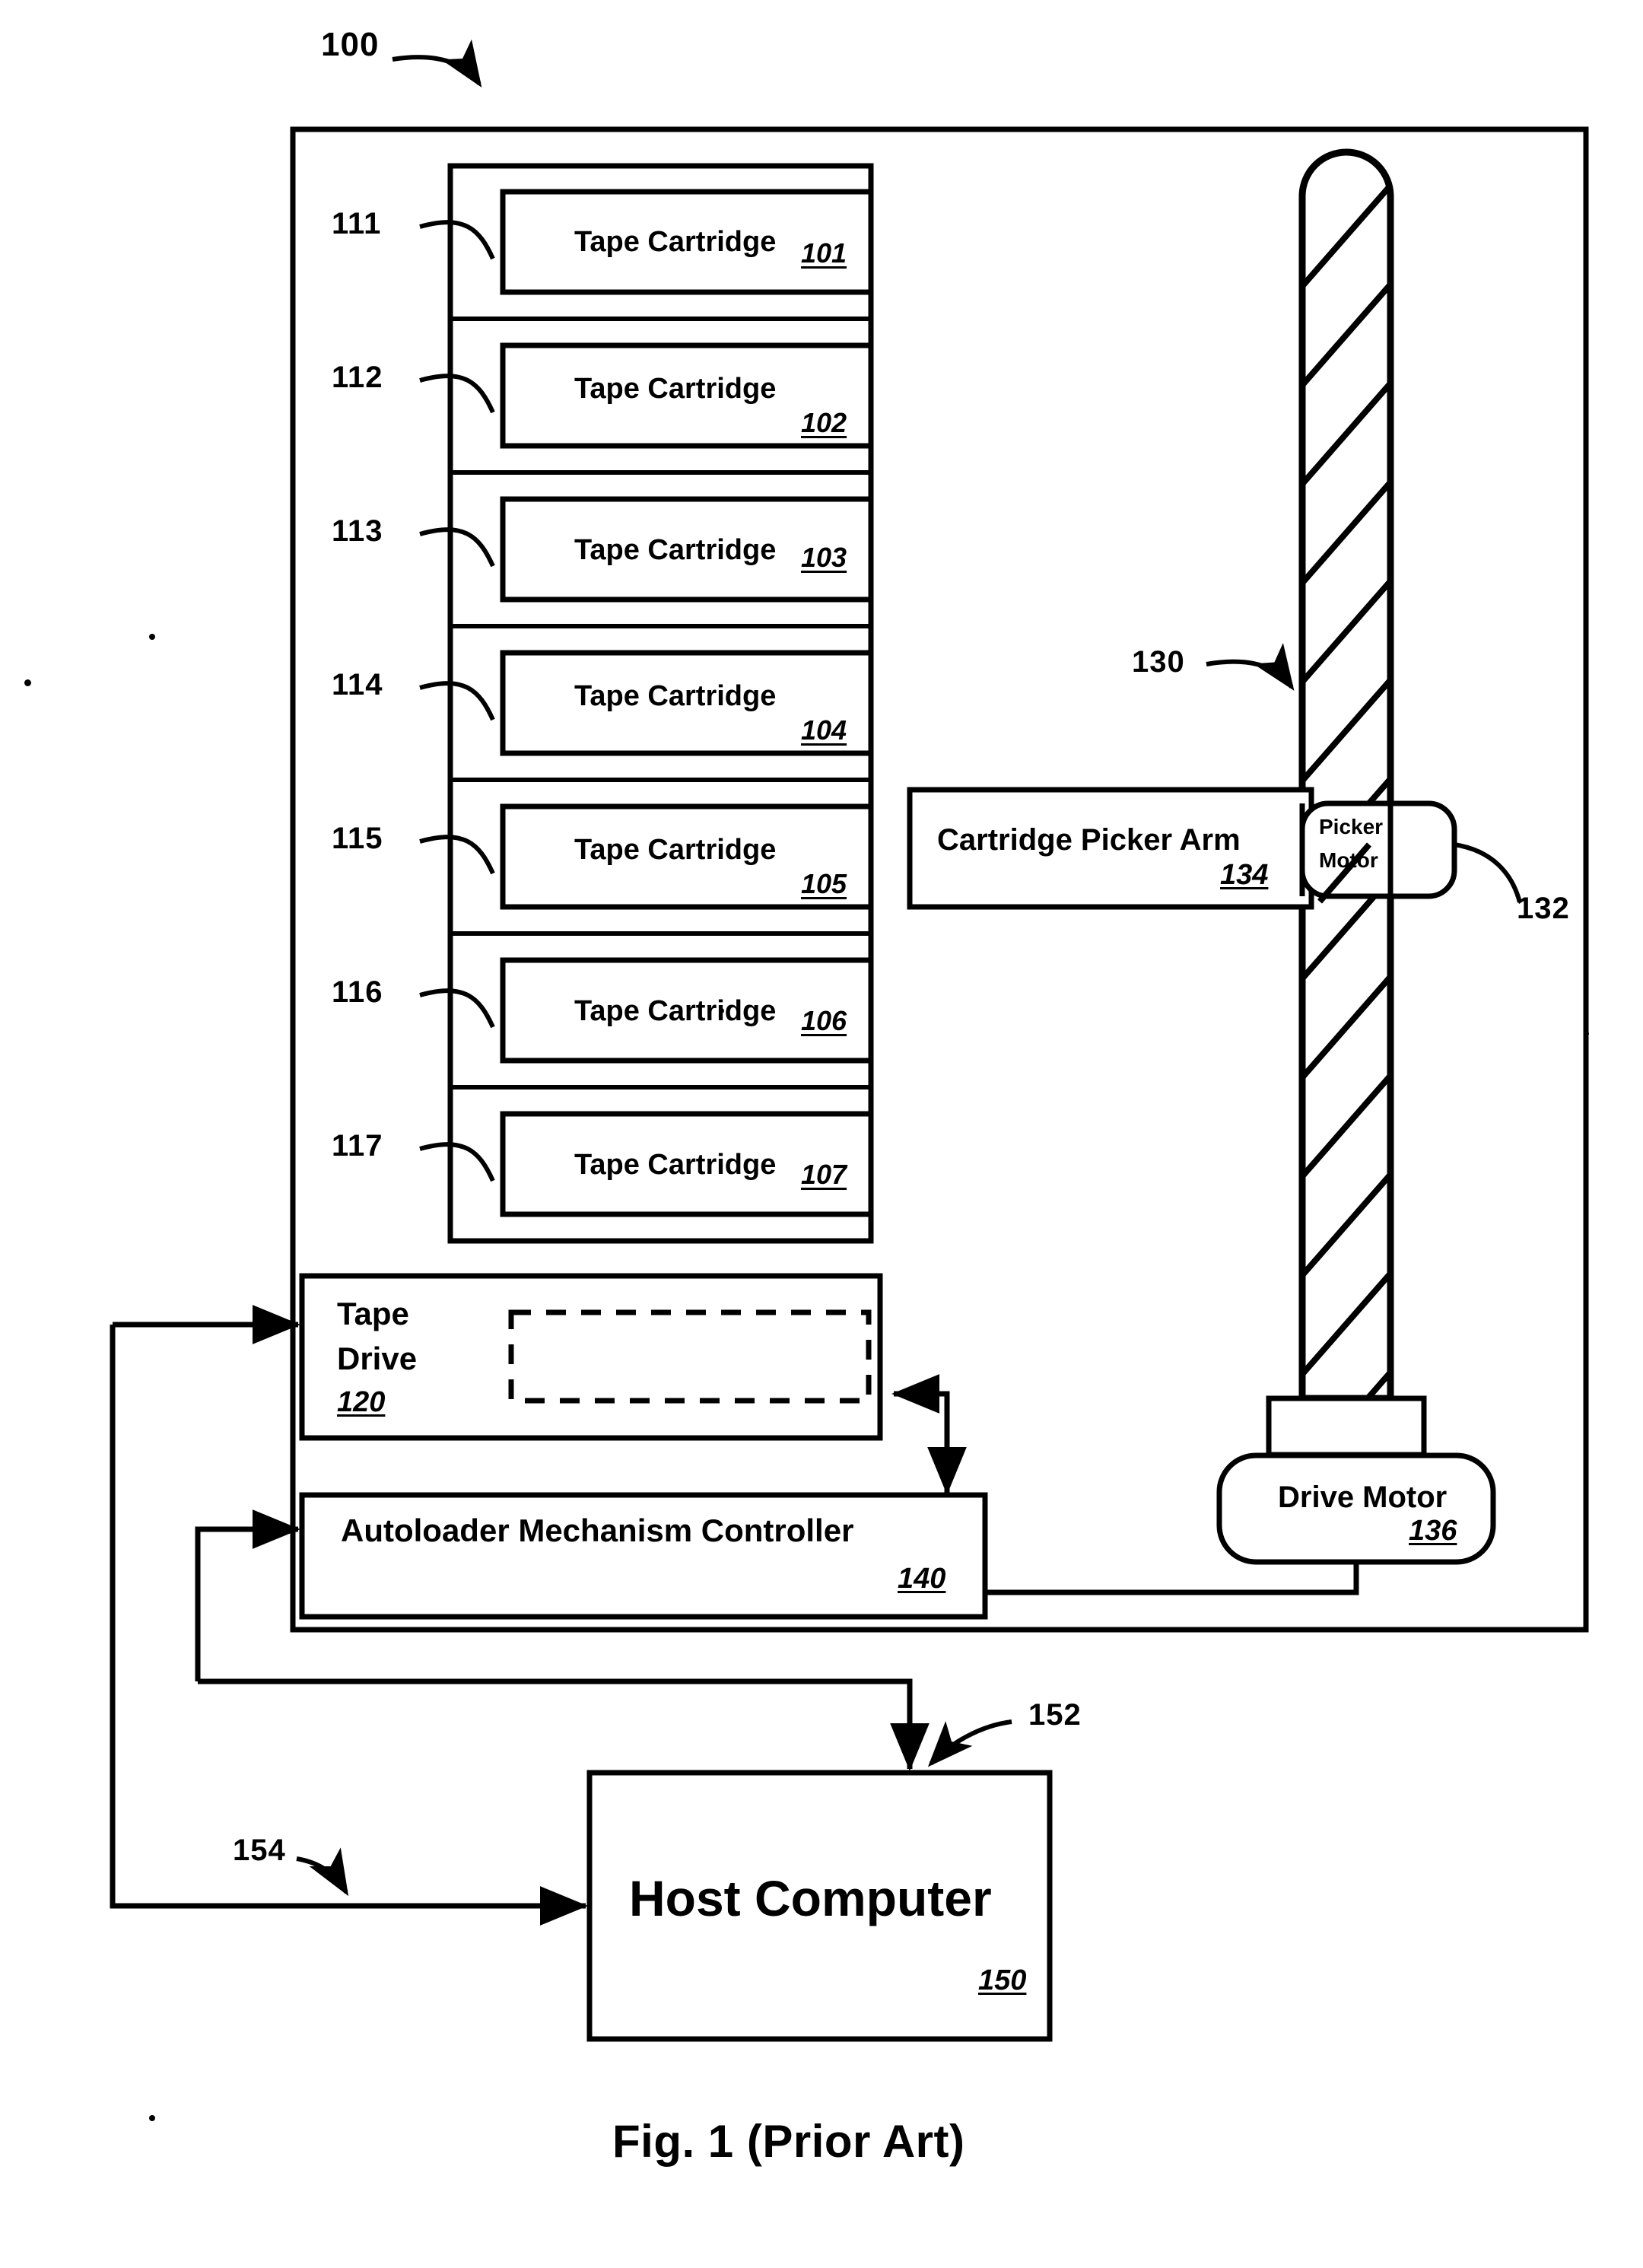 The image size is (1643, 2268). What do you see at coordinates (358, 531) in the screenshot?
I see `reference-113: 113` at bounding box center [358, 531].